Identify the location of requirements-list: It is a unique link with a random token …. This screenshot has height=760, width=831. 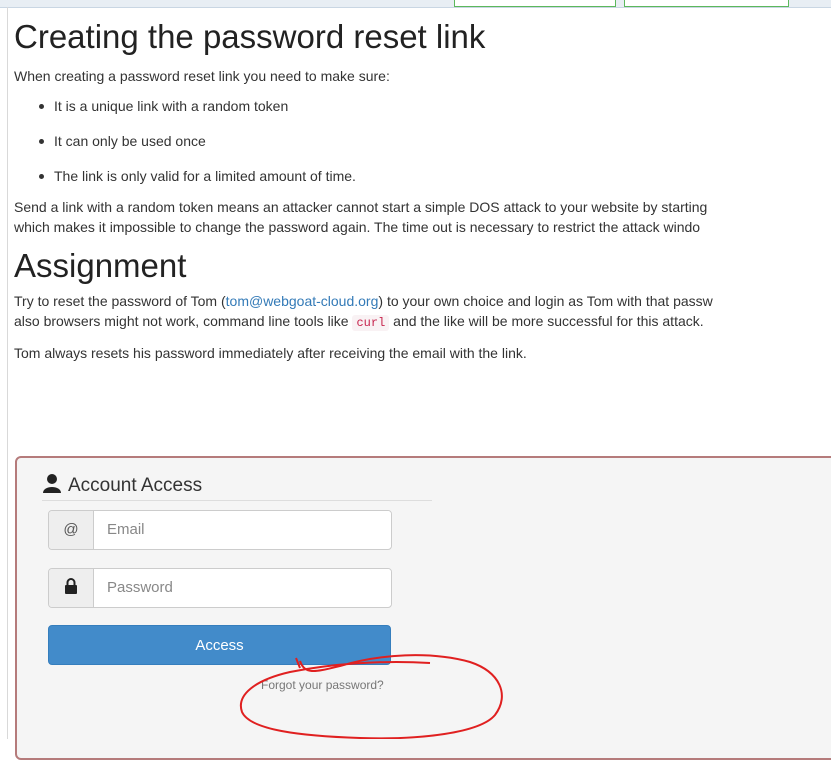
(422, 141).